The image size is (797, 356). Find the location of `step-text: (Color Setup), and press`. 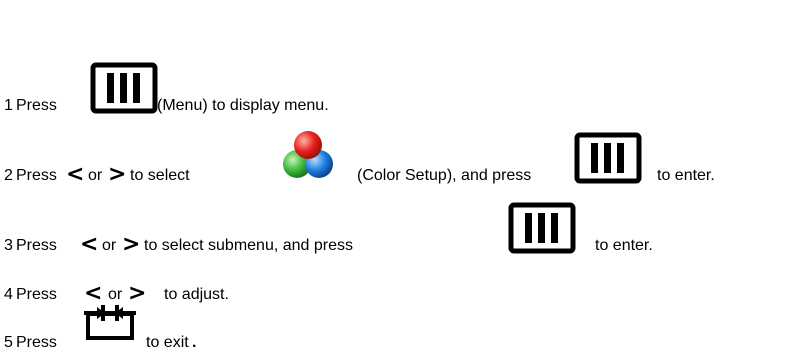

step-text: (Color Setup), and press is located at coordinates (444, 175).